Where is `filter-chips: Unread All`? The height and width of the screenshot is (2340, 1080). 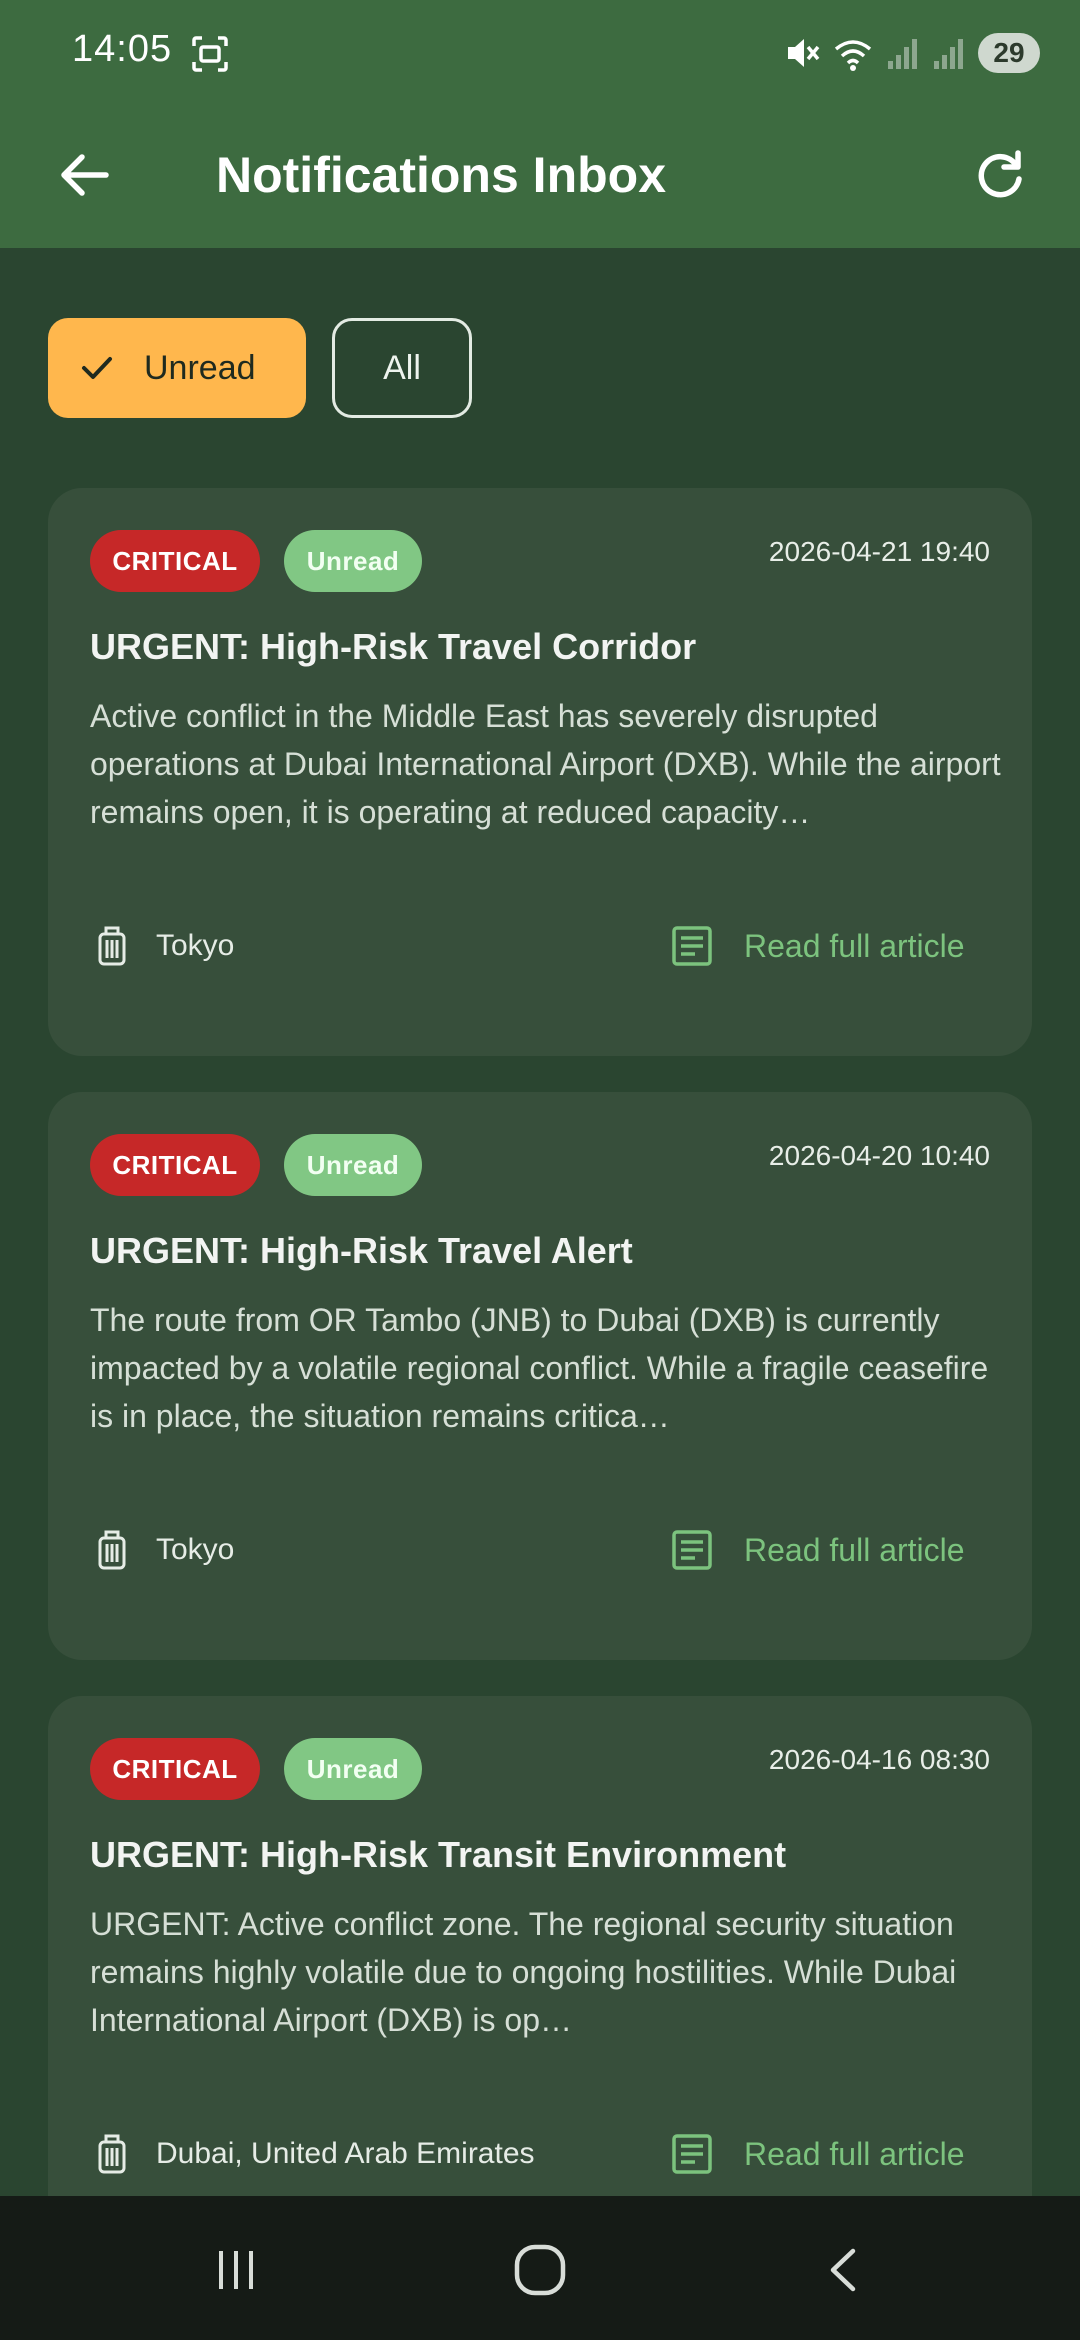
filter-chips: Unread All is located at coordinates (260, 368).